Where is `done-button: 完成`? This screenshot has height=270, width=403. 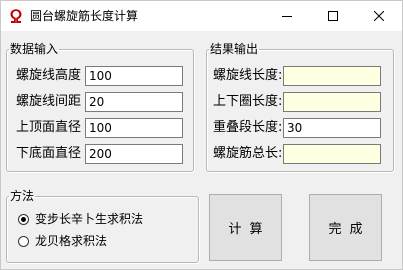
done-button: 完成 is located at coordinates (345, 227).